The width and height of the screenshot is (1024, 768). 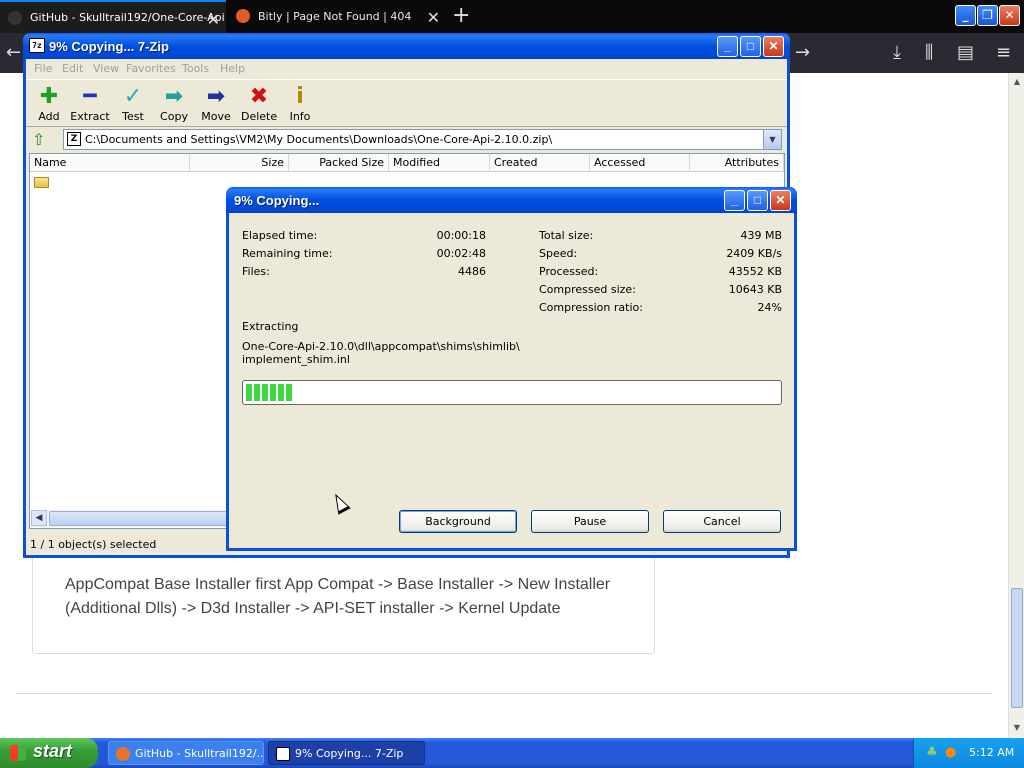 I want to click on sevenzip-icon: 7z, so click(x=37, y=45).